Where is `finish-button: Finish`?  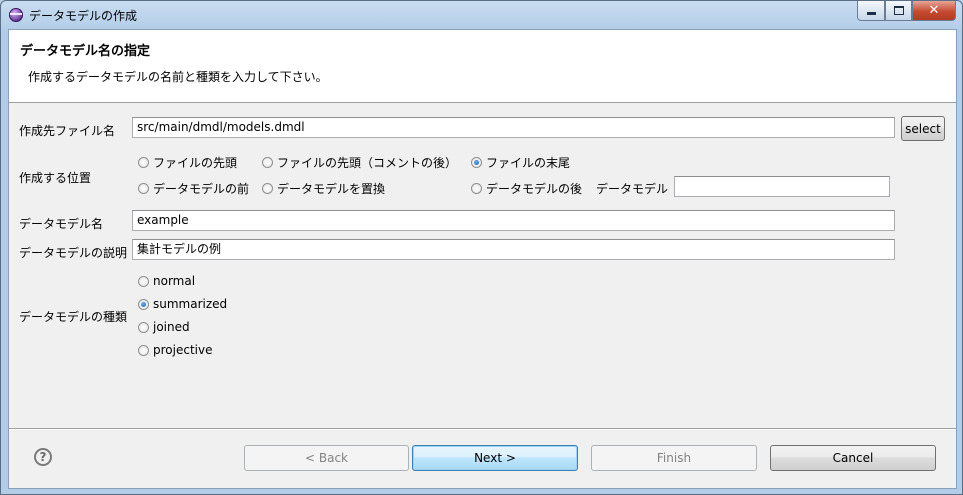
finish-button: Finish is located at coordinates (674, 458).